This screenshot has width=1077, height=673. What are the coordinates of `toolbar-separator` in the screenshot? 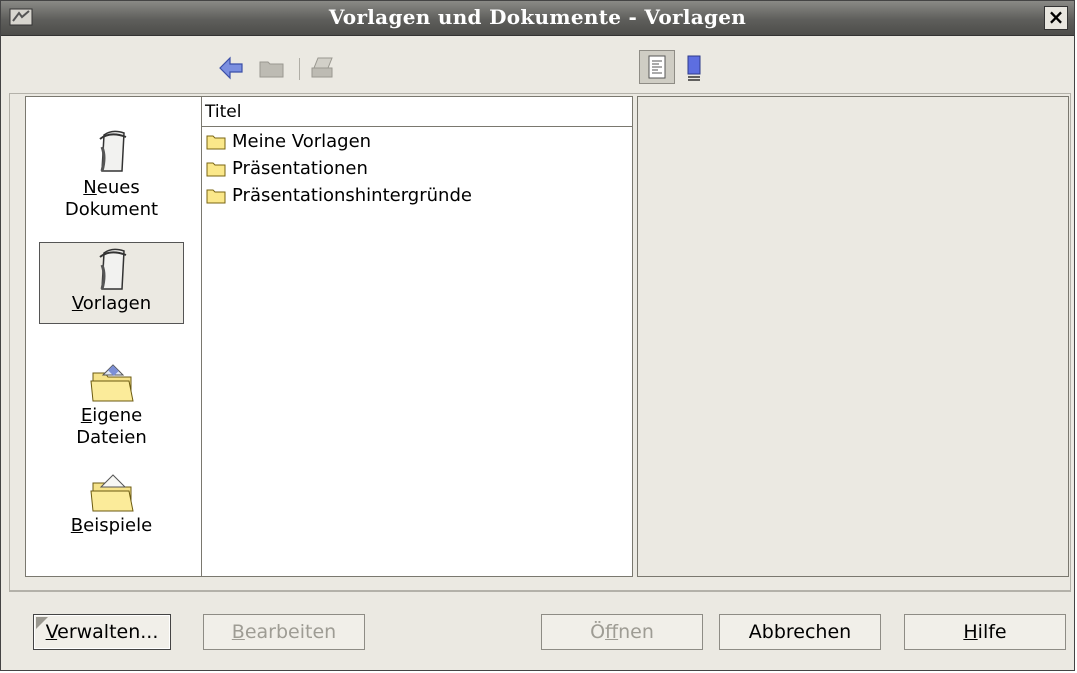 It's located at (299, 69).